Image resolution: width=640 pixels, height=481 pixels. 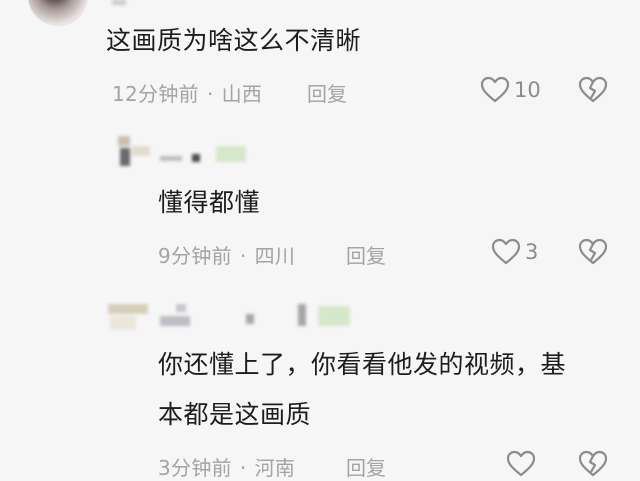 I want to click on like-count: 3, so click(x=532, y=252).